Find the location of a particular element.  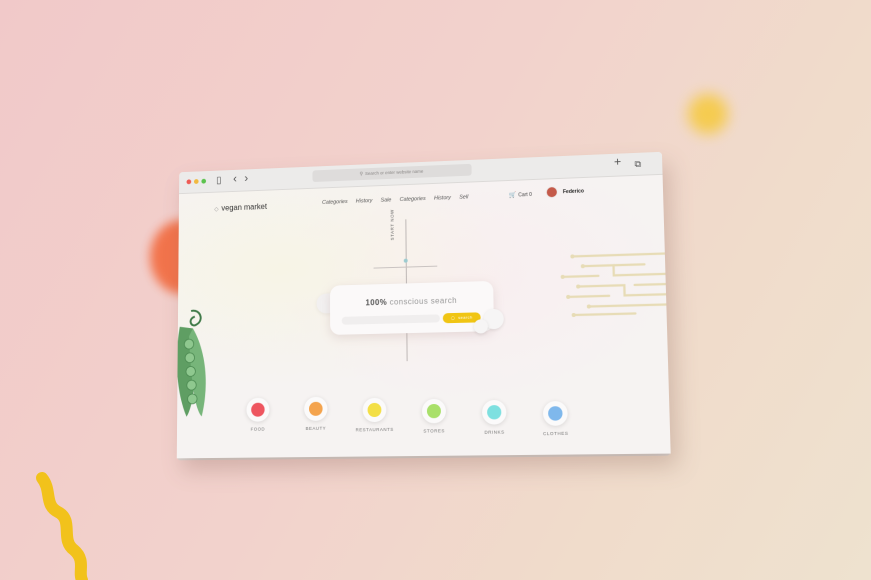

maximize-window-dot is located at coordinates (204, 181).